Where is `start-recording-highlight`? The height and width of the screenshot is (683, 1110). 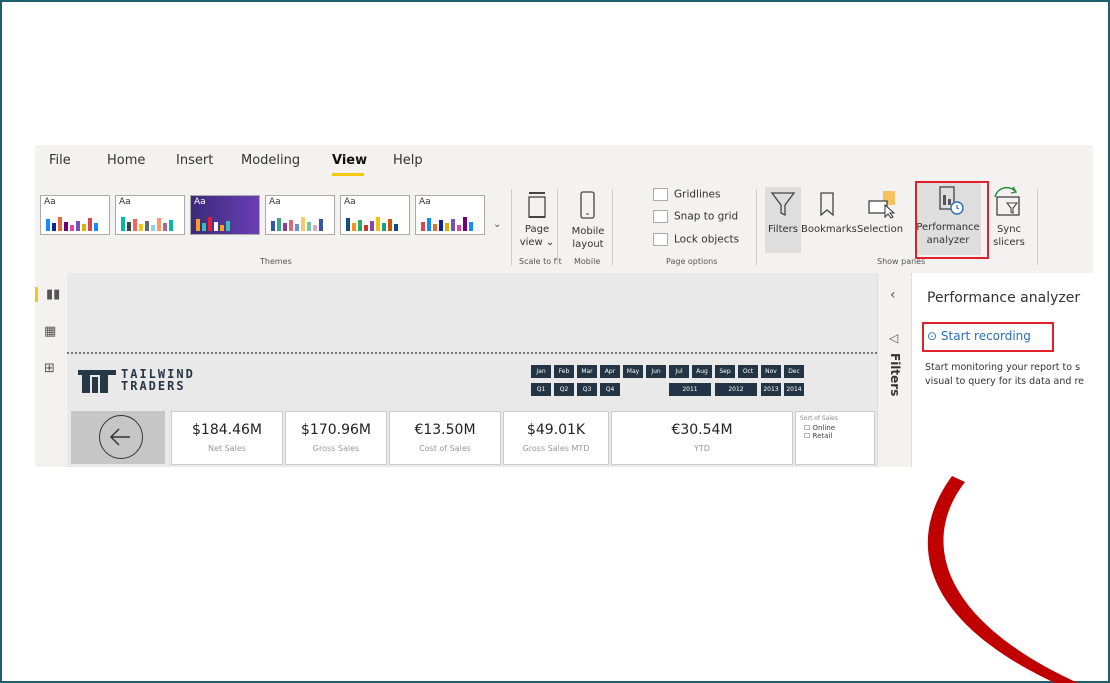
start-recording-highlight is located at coordinates (988, 337).